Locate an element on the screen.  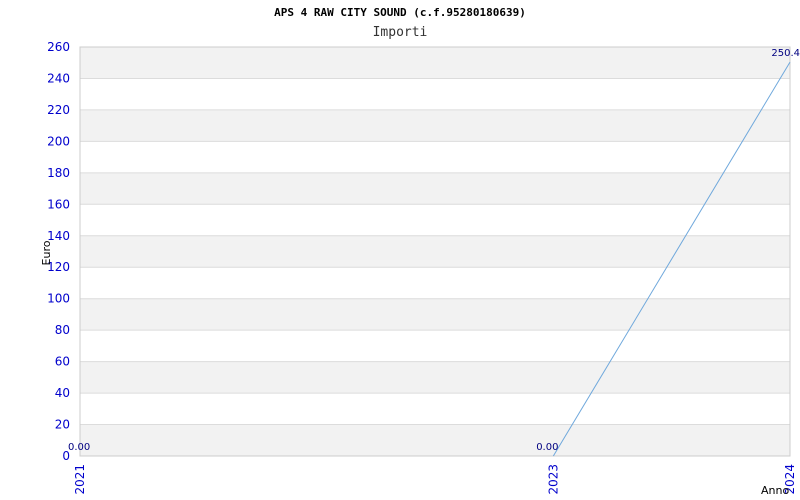
y-tick-label: 180 is located at coordinates (58, 173).